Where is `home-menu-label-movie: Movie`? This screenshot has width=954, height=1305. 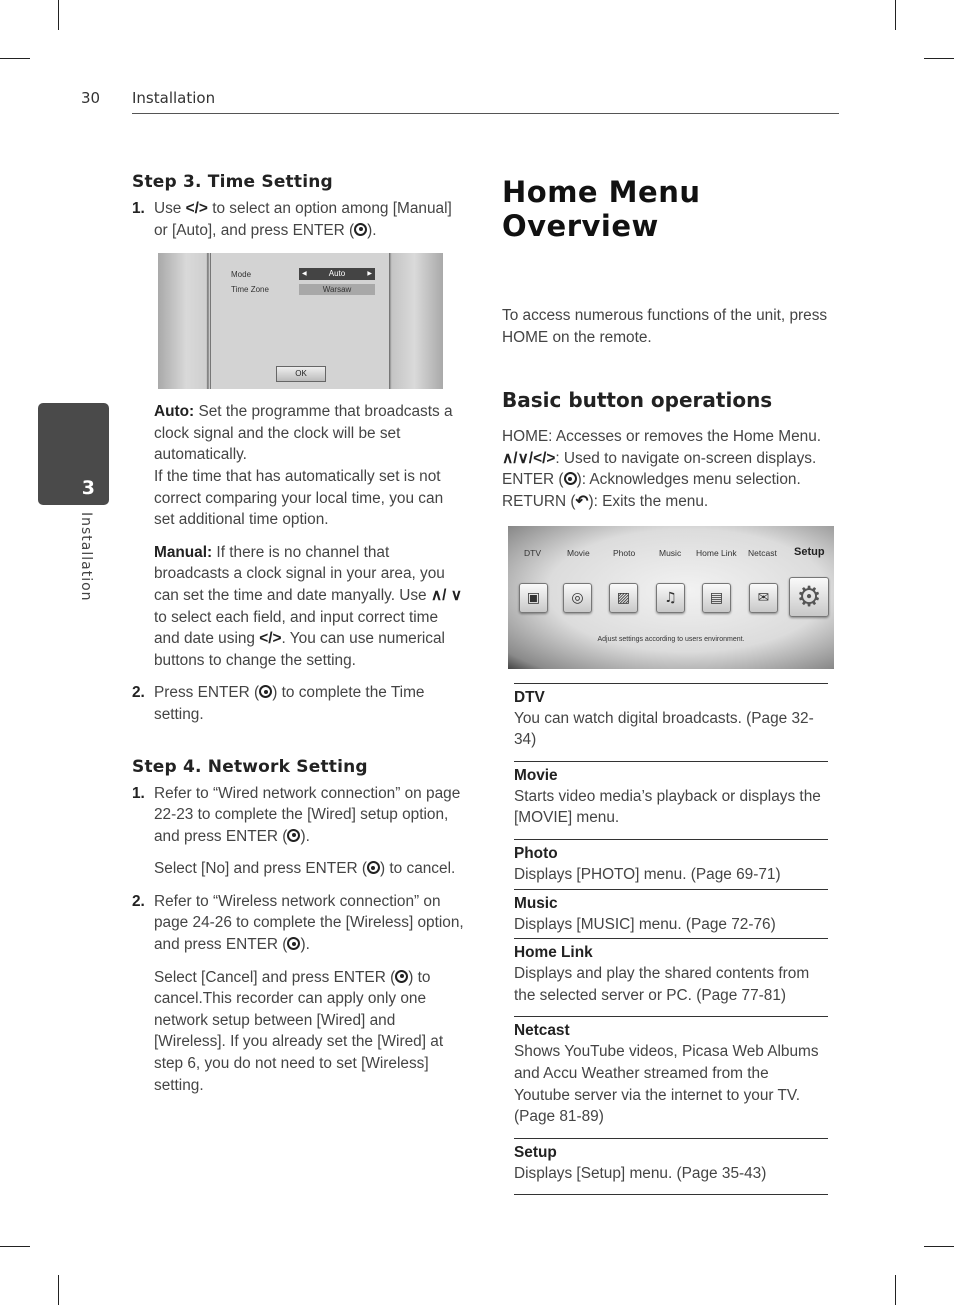 home-menu-label-movie: Movie is located at coordinates (578, 552).